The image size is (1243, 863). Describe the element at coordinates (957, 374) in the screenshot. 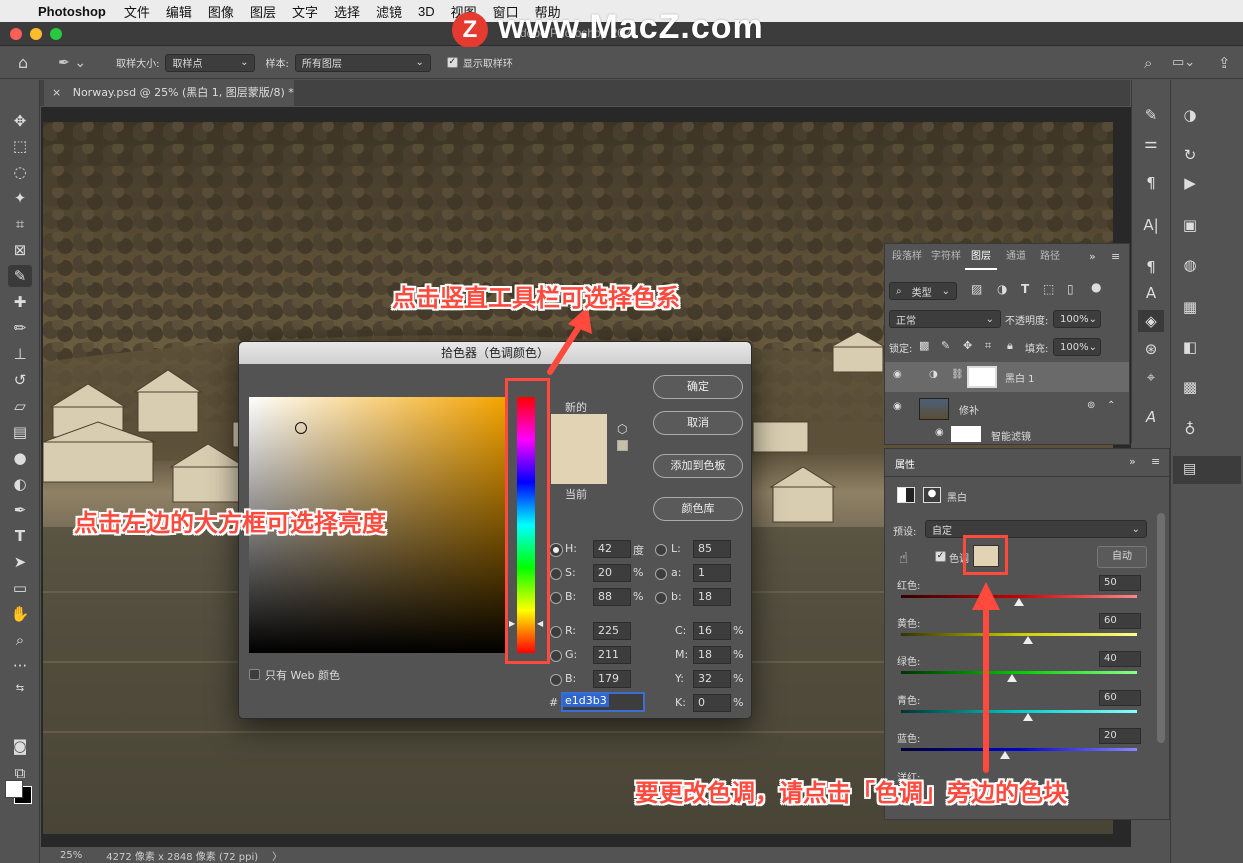

I see `link-icon: ⛓︎` at that location.